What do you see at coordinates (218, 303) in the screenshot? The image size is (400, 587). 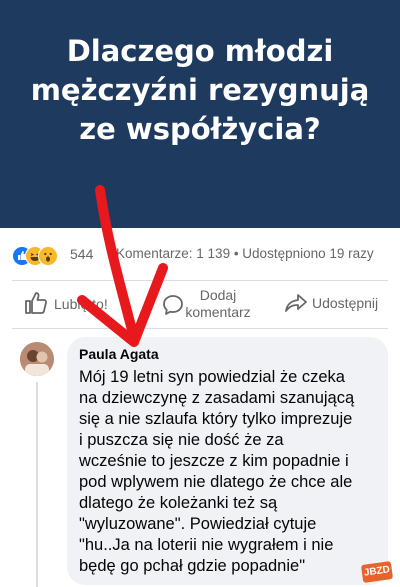 I see `comment-label: Dodaj komentarz` at bounding box center [218, 303].